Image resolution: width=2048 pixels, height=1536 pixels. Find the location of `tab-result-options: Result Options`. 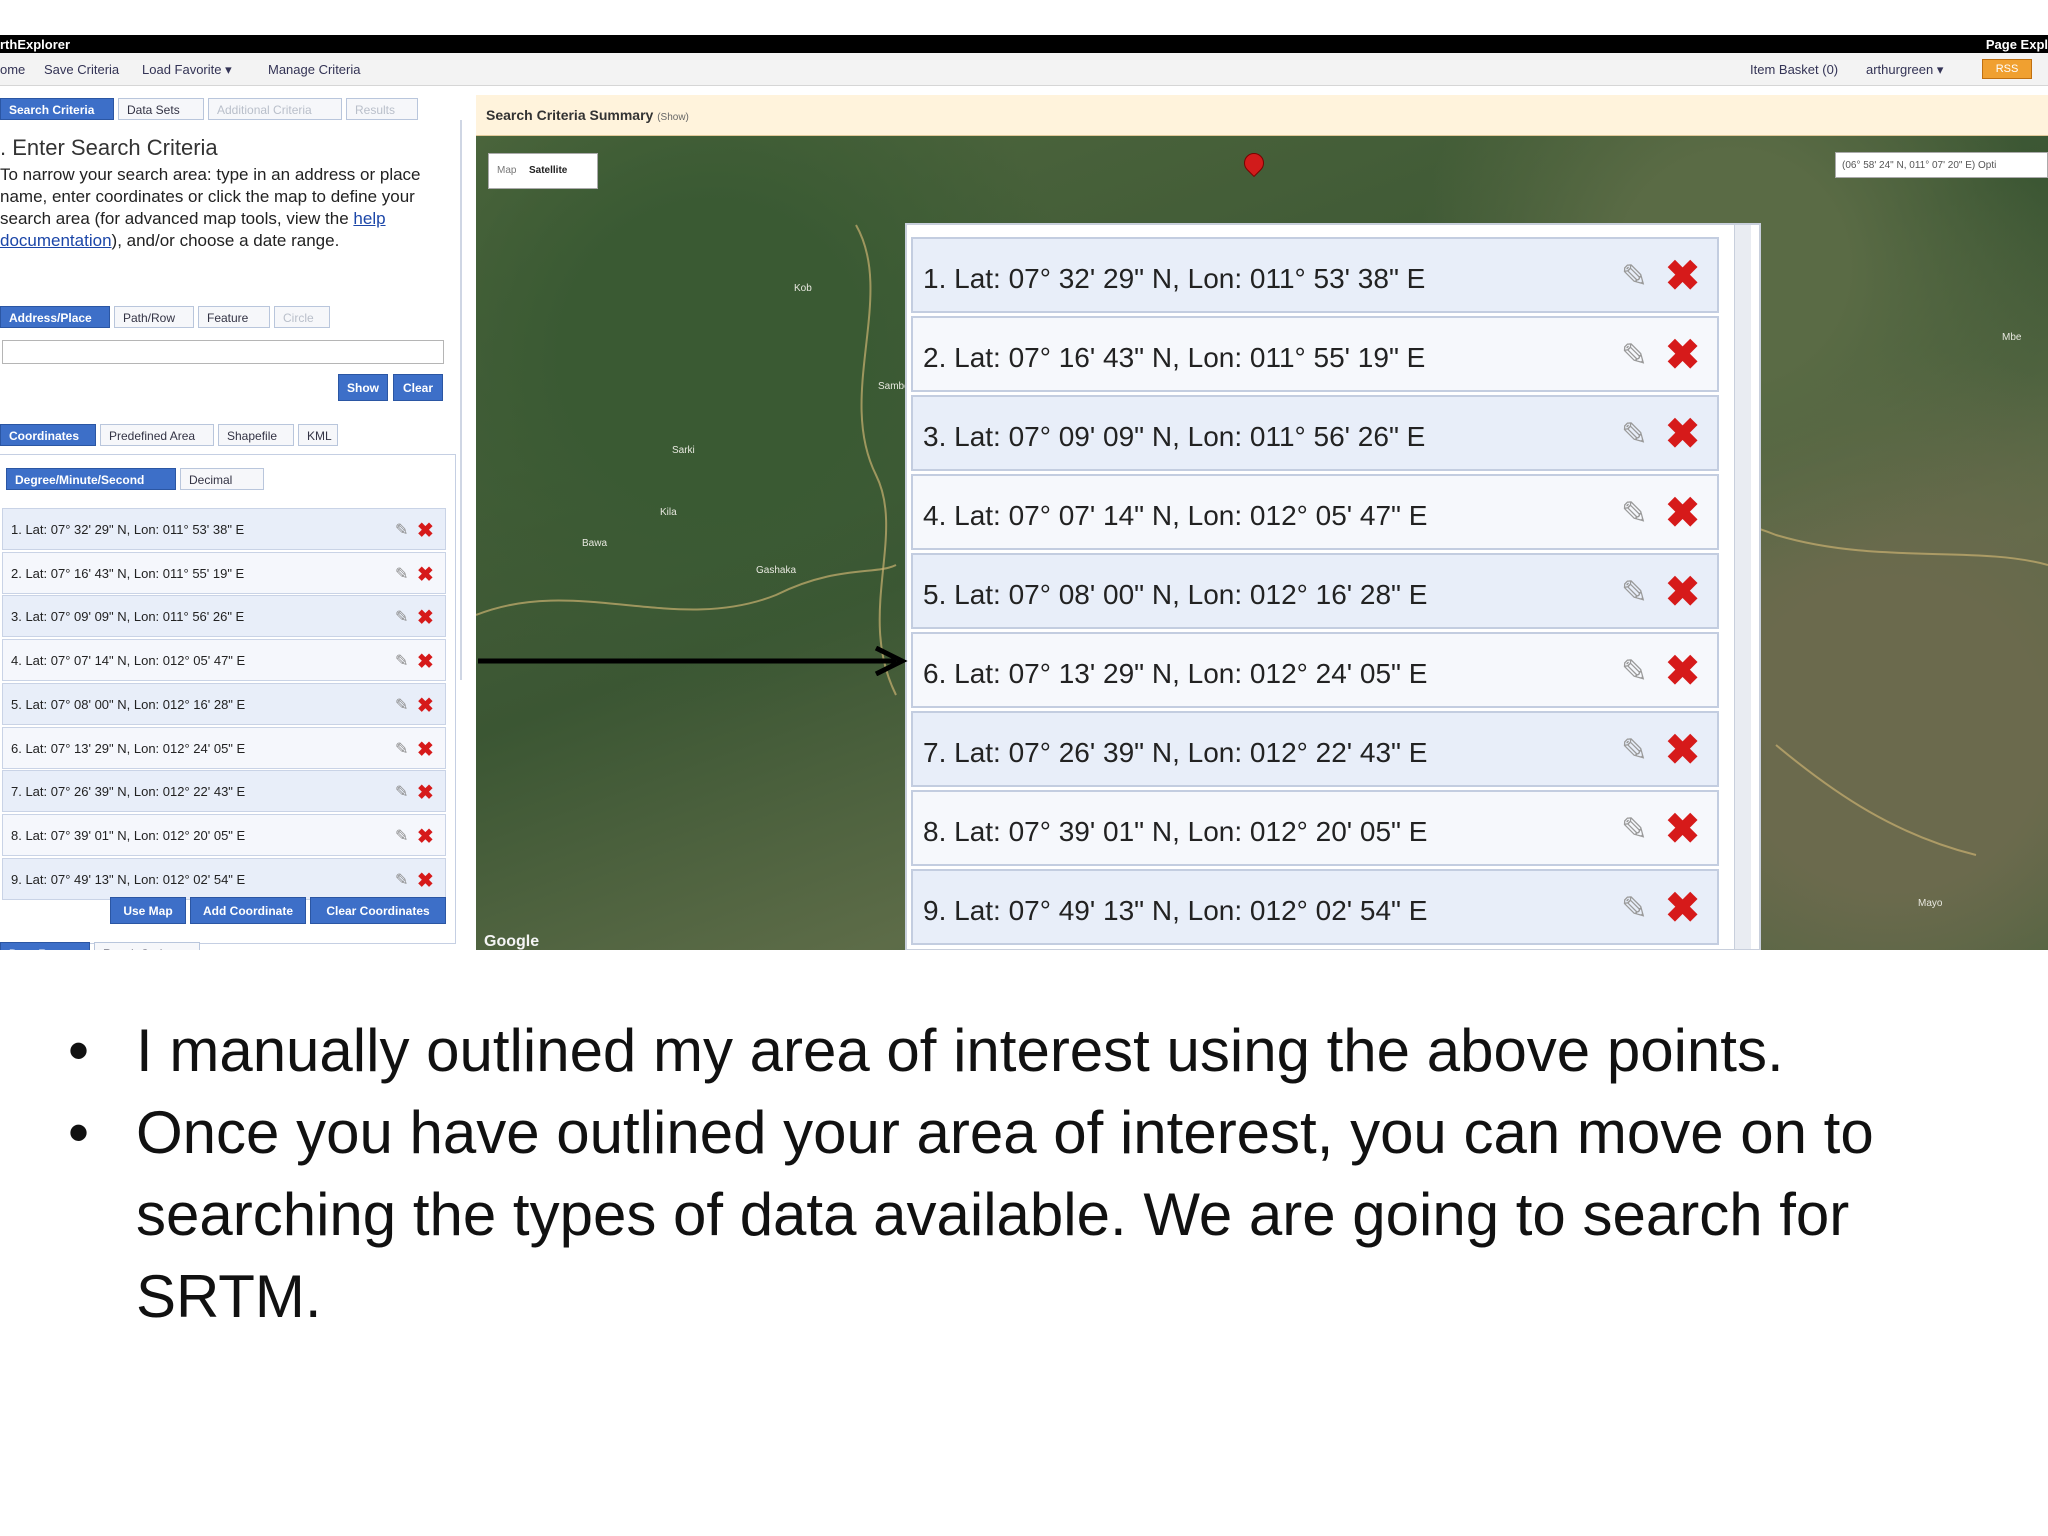

tab-result-options: Result Options is located at coordinates (147, 946).